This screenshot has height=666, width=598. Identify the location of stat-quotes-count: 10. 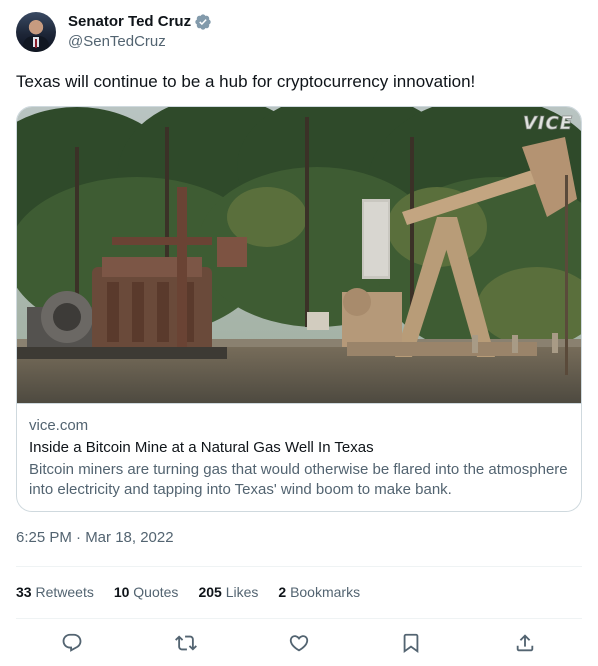
(121, 592).